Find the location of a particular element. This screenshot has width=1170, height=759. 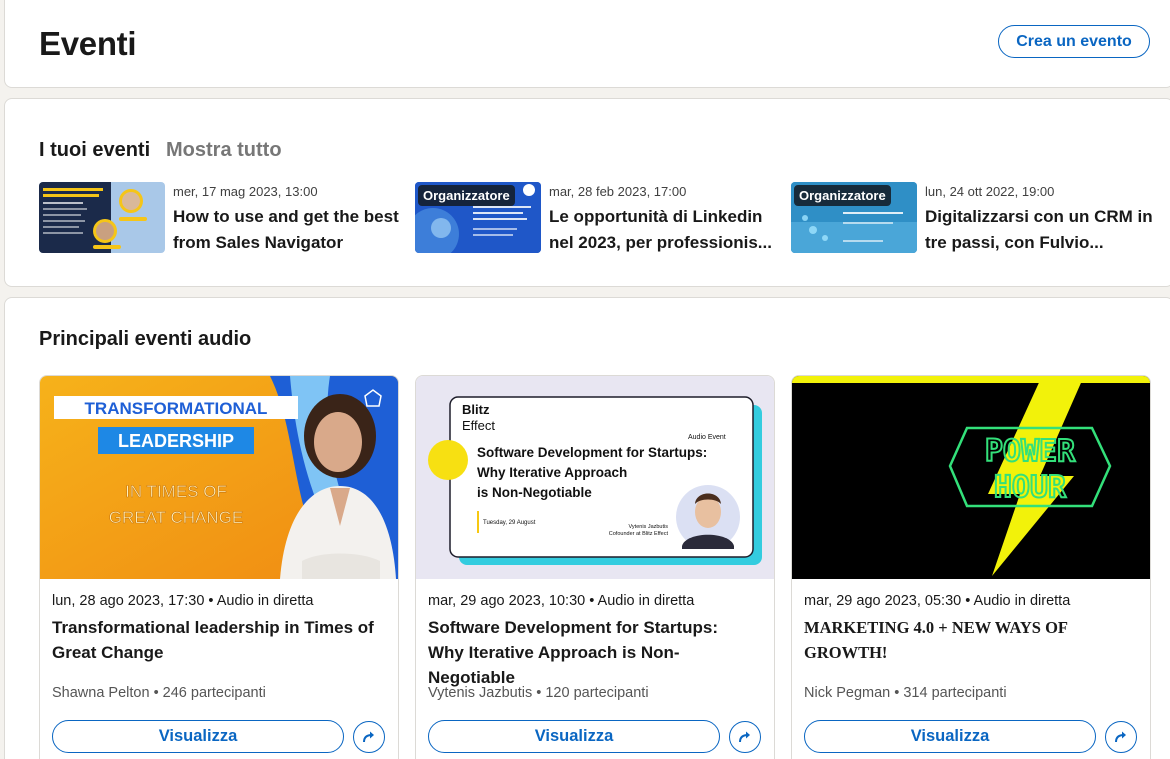

cover-line-2: HOUR is located at coordinates (1030, 487).